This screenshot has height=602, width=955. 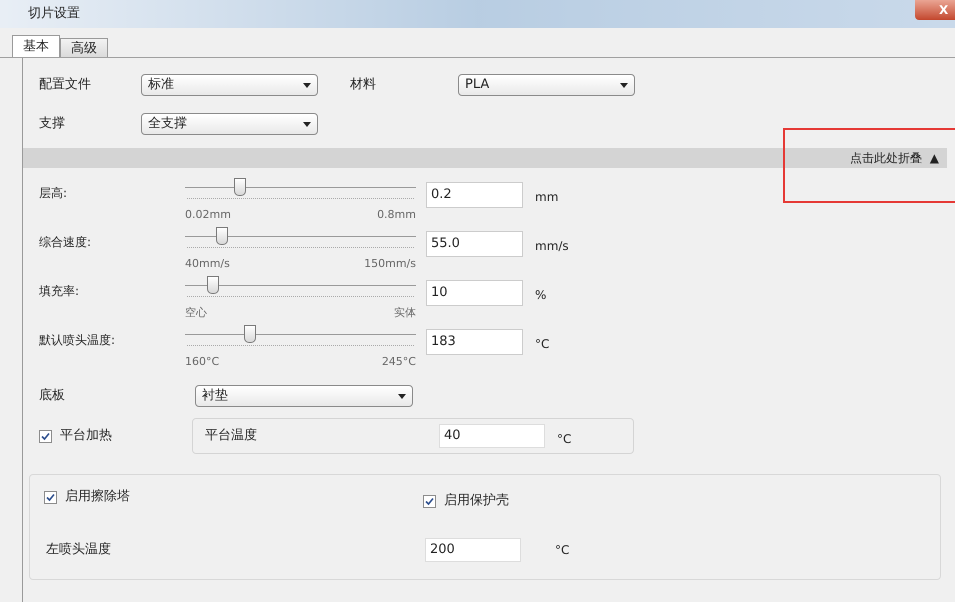 I want to click on slider-label: 填充率:, so click(x=59, y=291).